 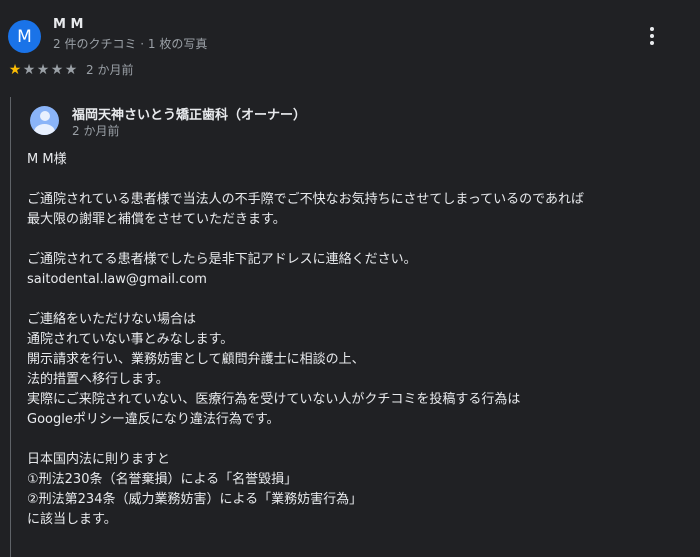 I want to click on owner-name: 福岡天神さいとう矯正歯科（オーナー）, so click(x=189, y=115).